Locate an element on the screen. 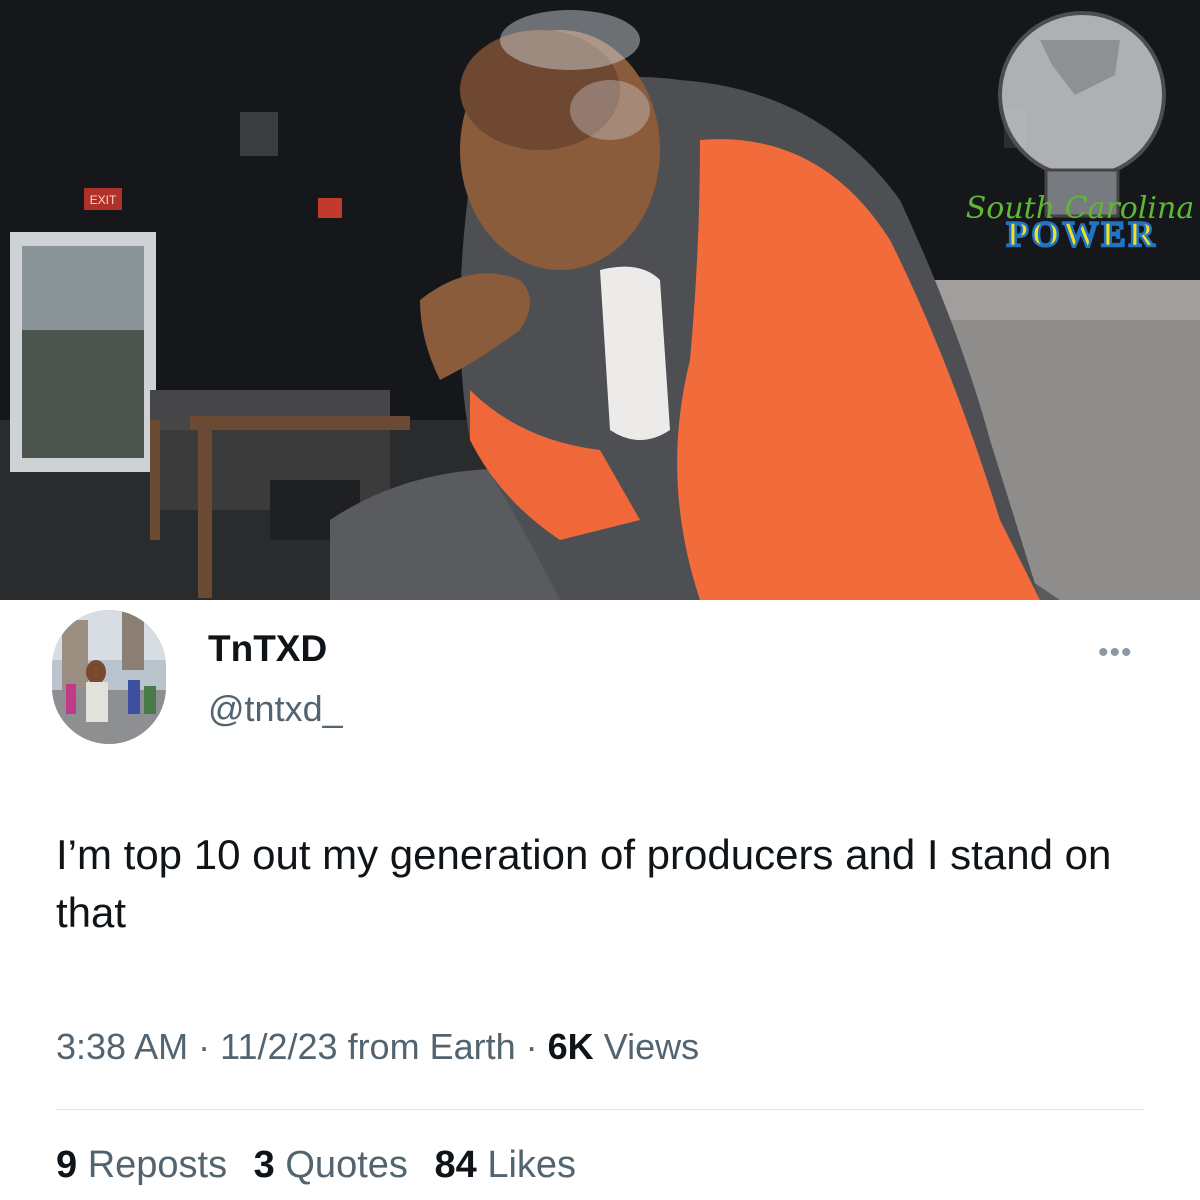 This screenshot has height=1200, width=1200. reposts-count: 9 is located at coordinates (67, 1165).